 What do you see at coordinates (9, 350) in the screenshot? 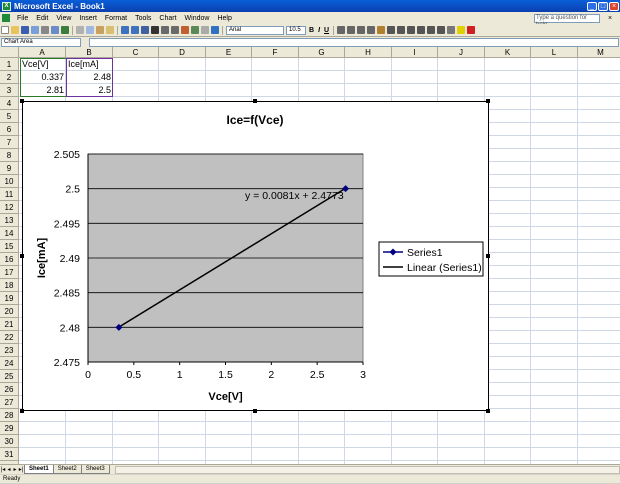
I see `row-header-23: 23` at bounding box center [9, 350].